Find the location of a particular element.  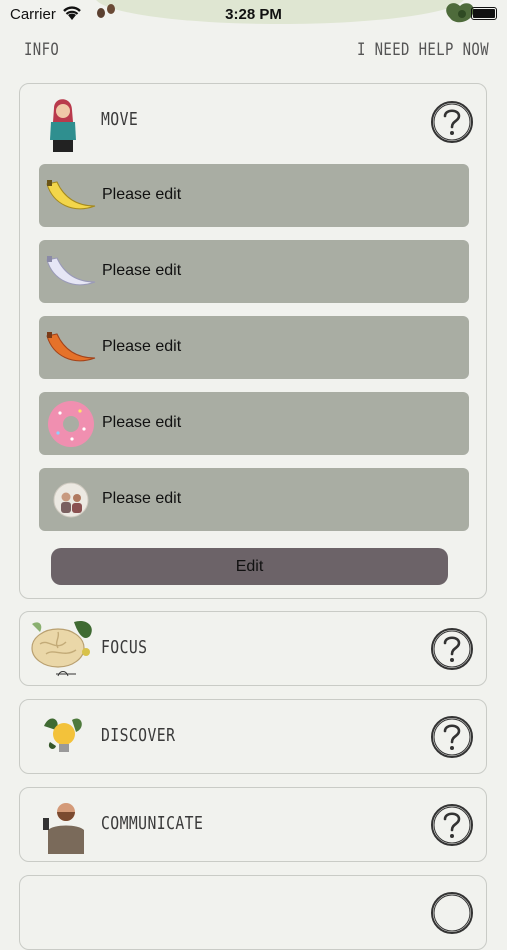

section-title-focus: FOCUS is located at coordinates (124, 647).